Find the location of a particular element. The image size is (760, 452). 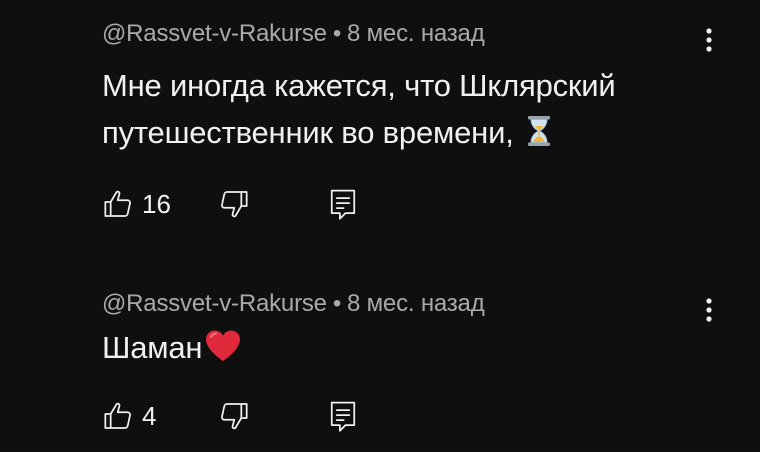

comment-body: Шаман is located at coordinates (152, 347).